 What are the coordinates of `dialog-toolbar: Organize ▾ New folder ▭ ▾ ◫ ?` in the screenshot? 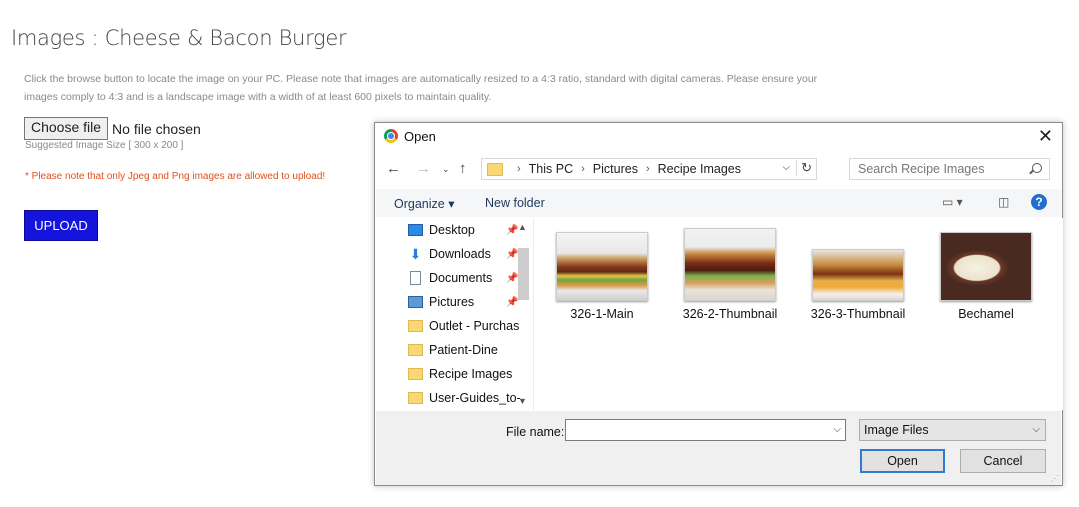 It's located at (718, 203).